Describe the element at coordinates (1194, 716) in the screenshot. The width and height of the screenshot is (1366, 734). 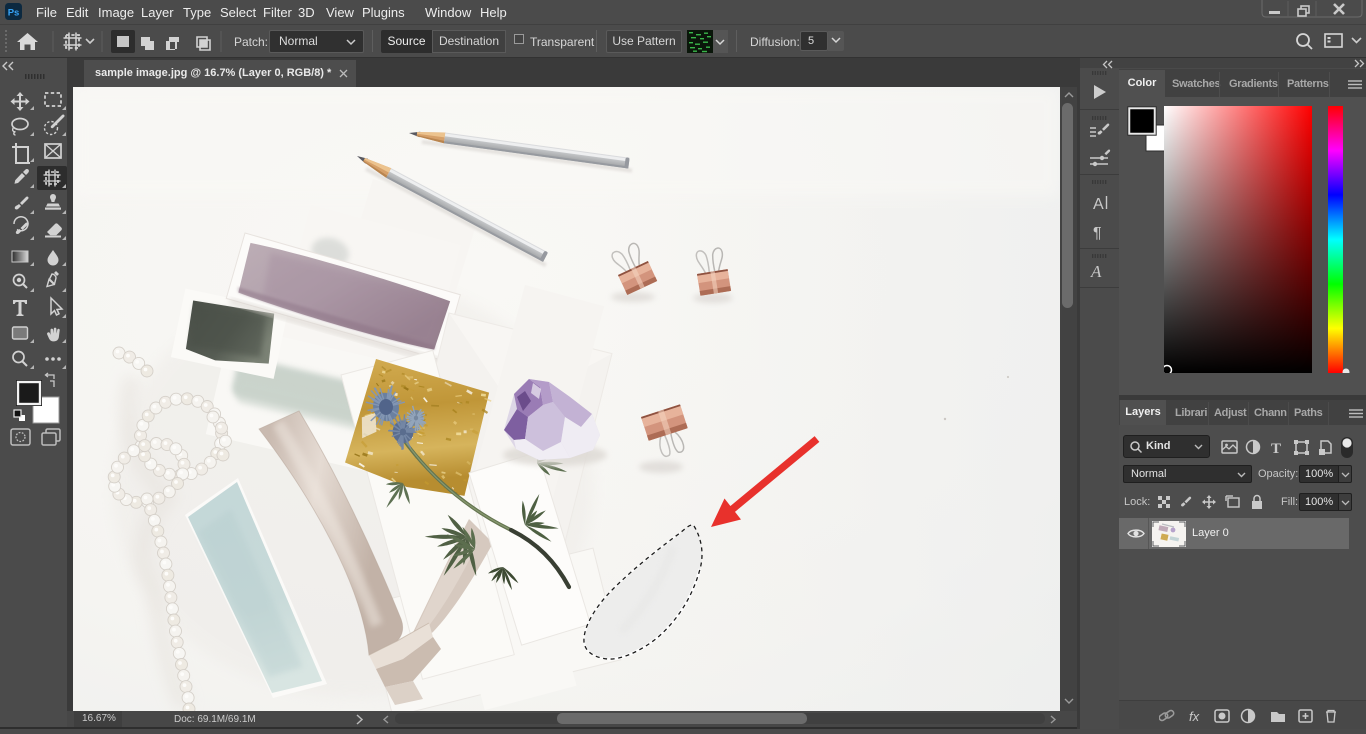
I see `svg-text: fx` at that location.